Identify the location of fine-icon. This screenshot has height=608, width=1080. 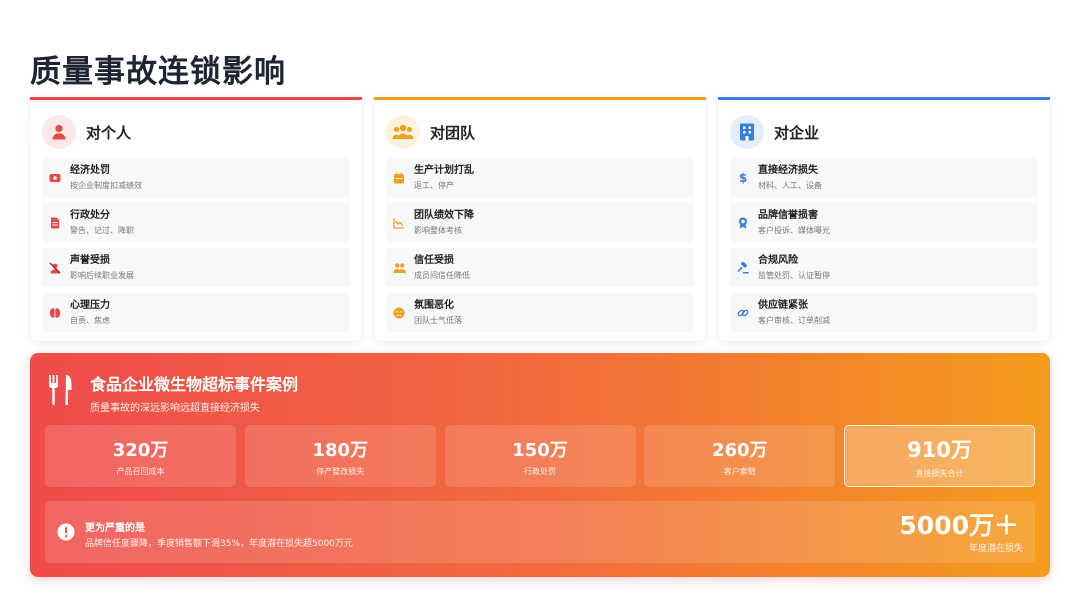
(55, 178).